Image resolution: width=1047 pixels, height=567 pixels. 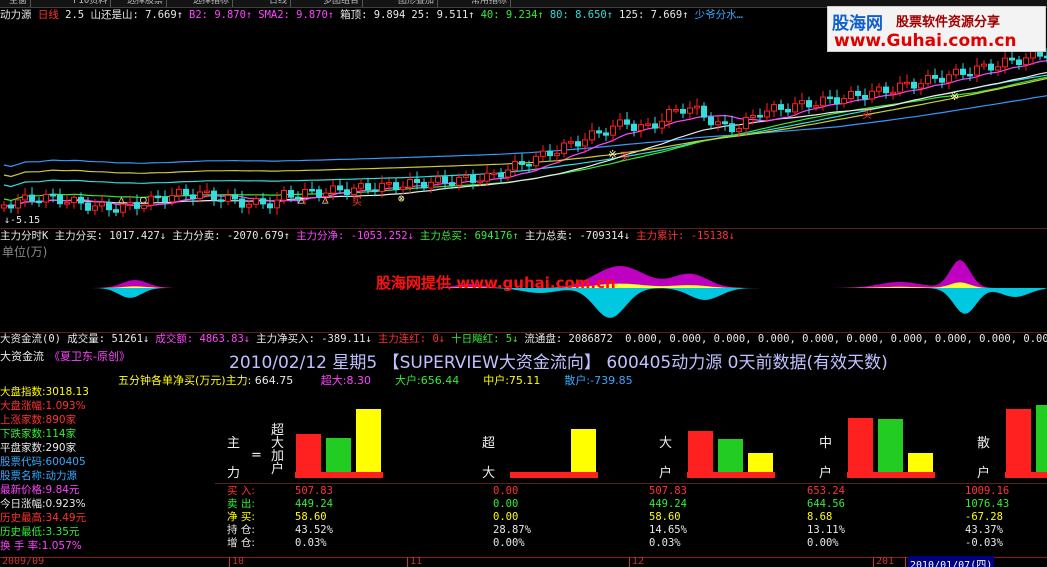 What do you see at coordinates (22, 220) in the screenshot?
I see `low-price-label: ↓-5.15` at bounding box center [22, 220].